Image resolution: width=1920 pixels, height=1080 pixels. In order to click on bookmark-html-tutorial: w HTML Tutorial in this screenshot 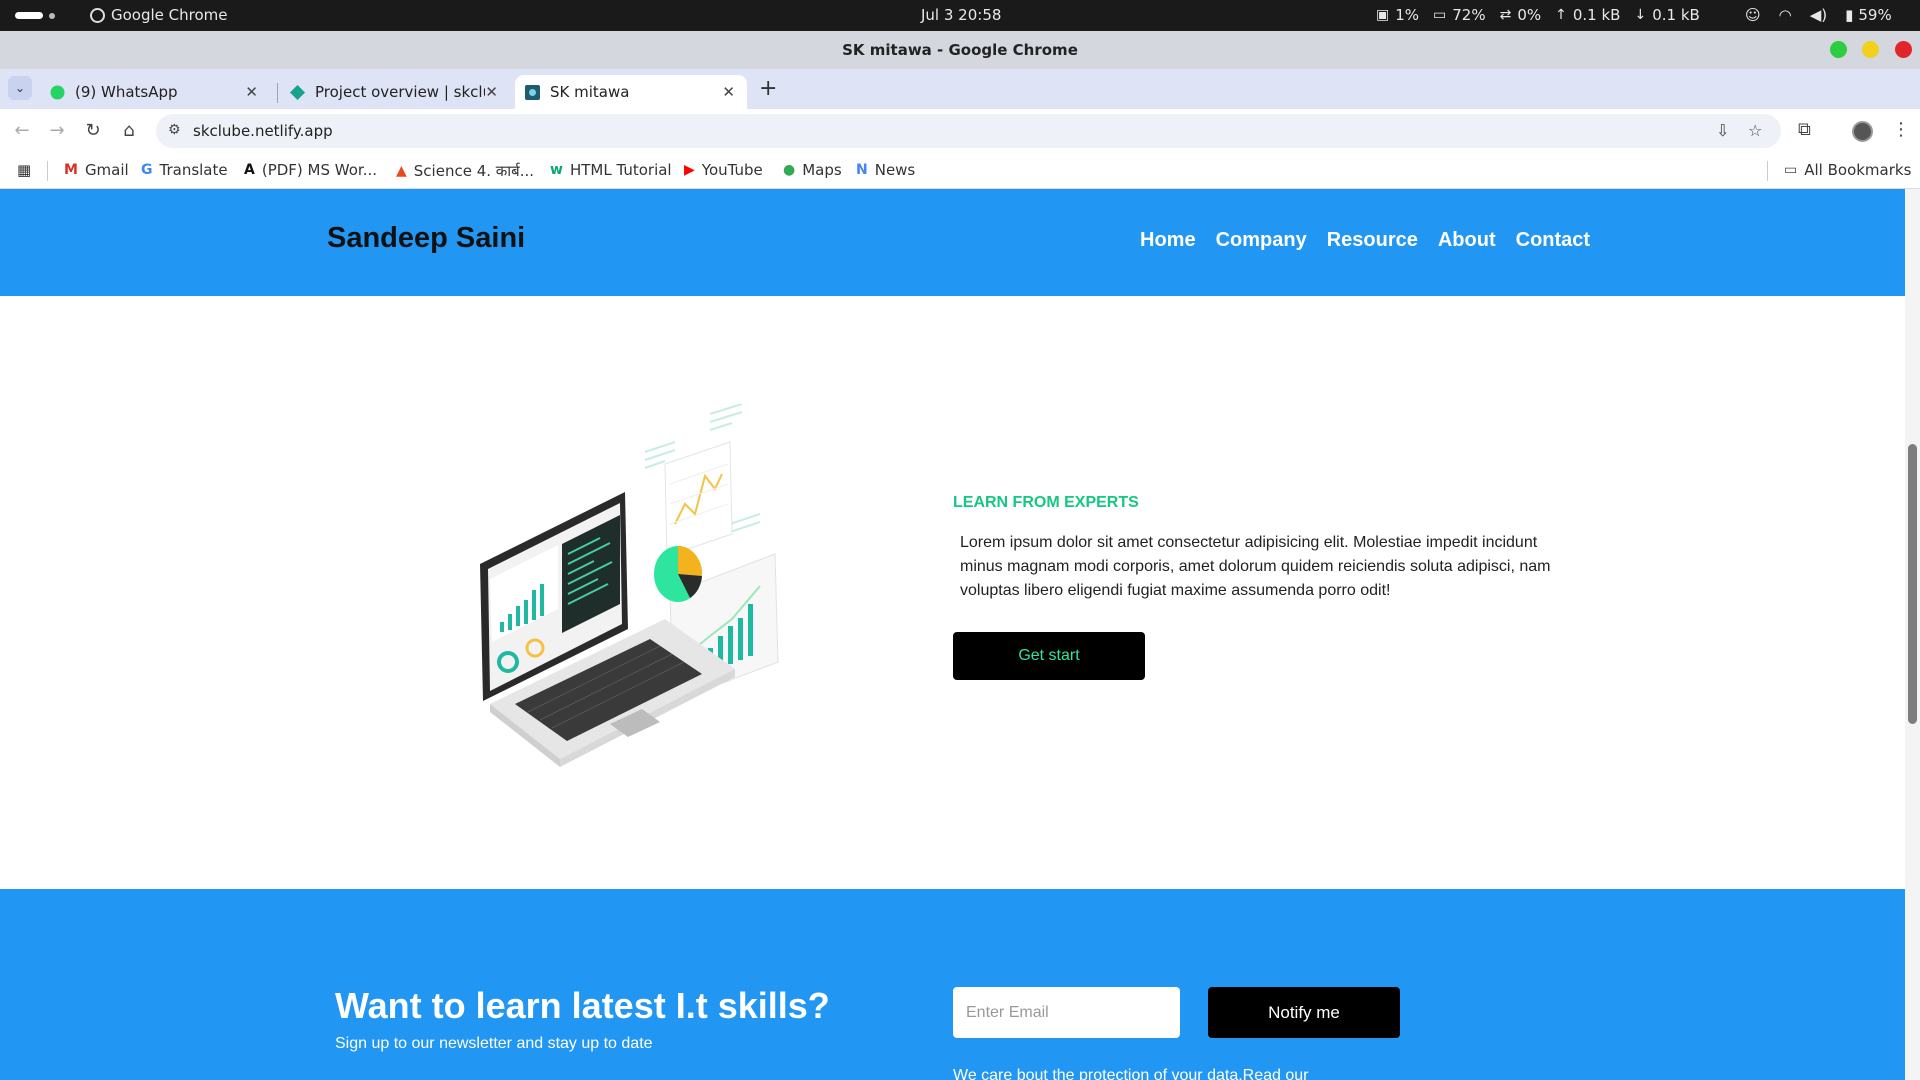, I will do `click(611, 170)`.